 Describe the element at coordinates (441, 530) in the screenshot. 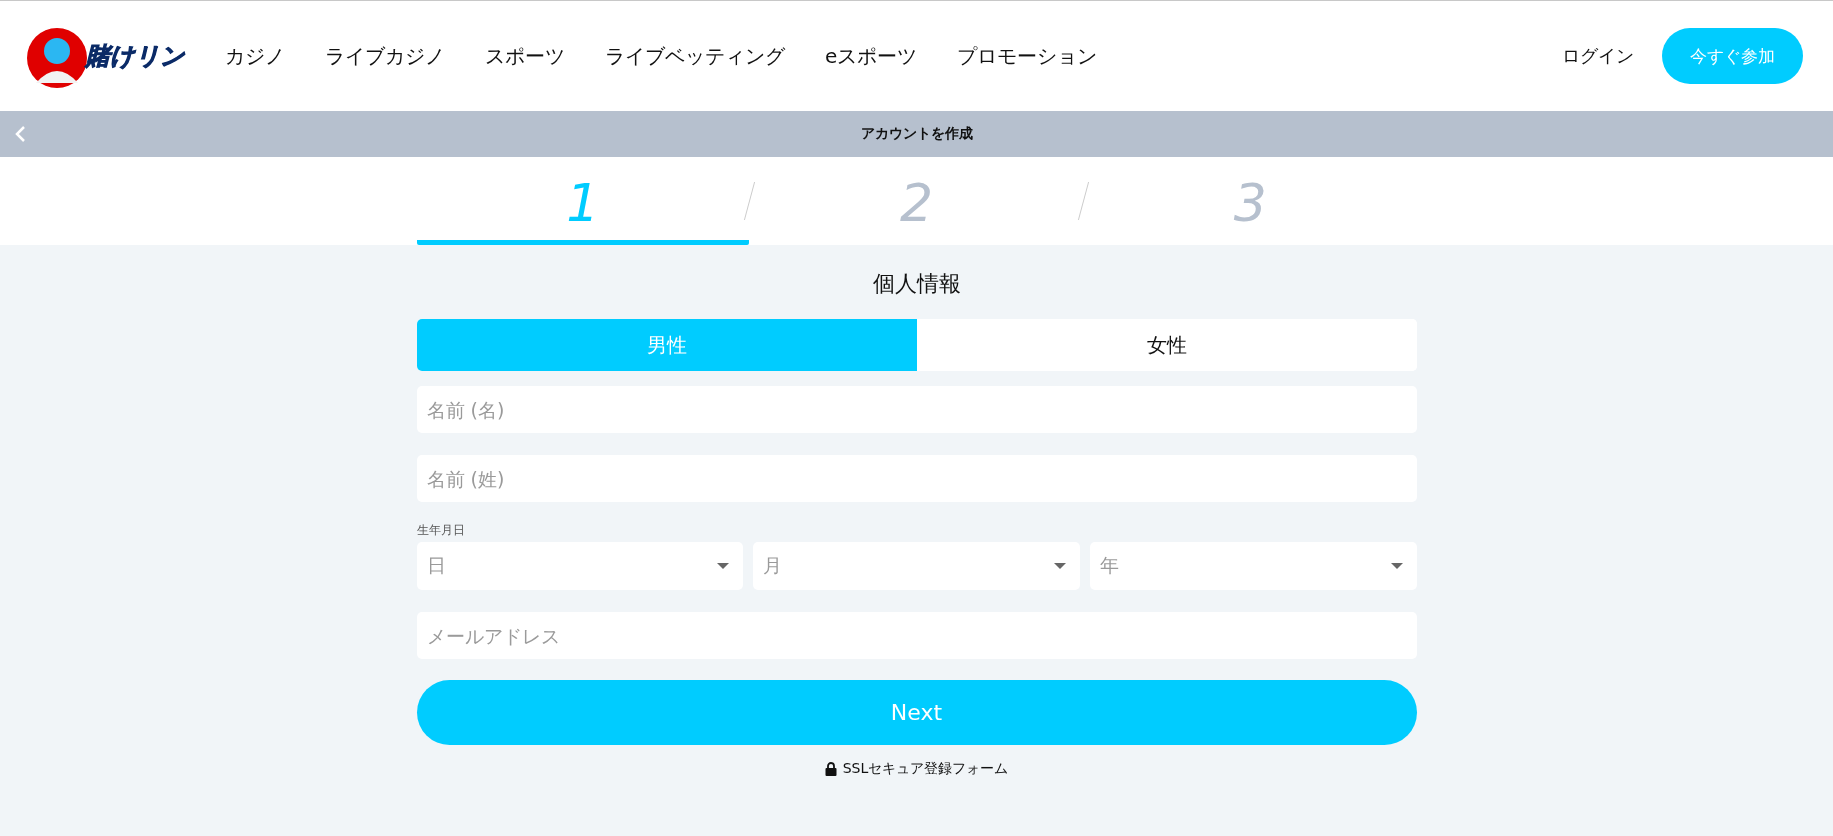

I see `birth-date-label: 生年月日` at that location.